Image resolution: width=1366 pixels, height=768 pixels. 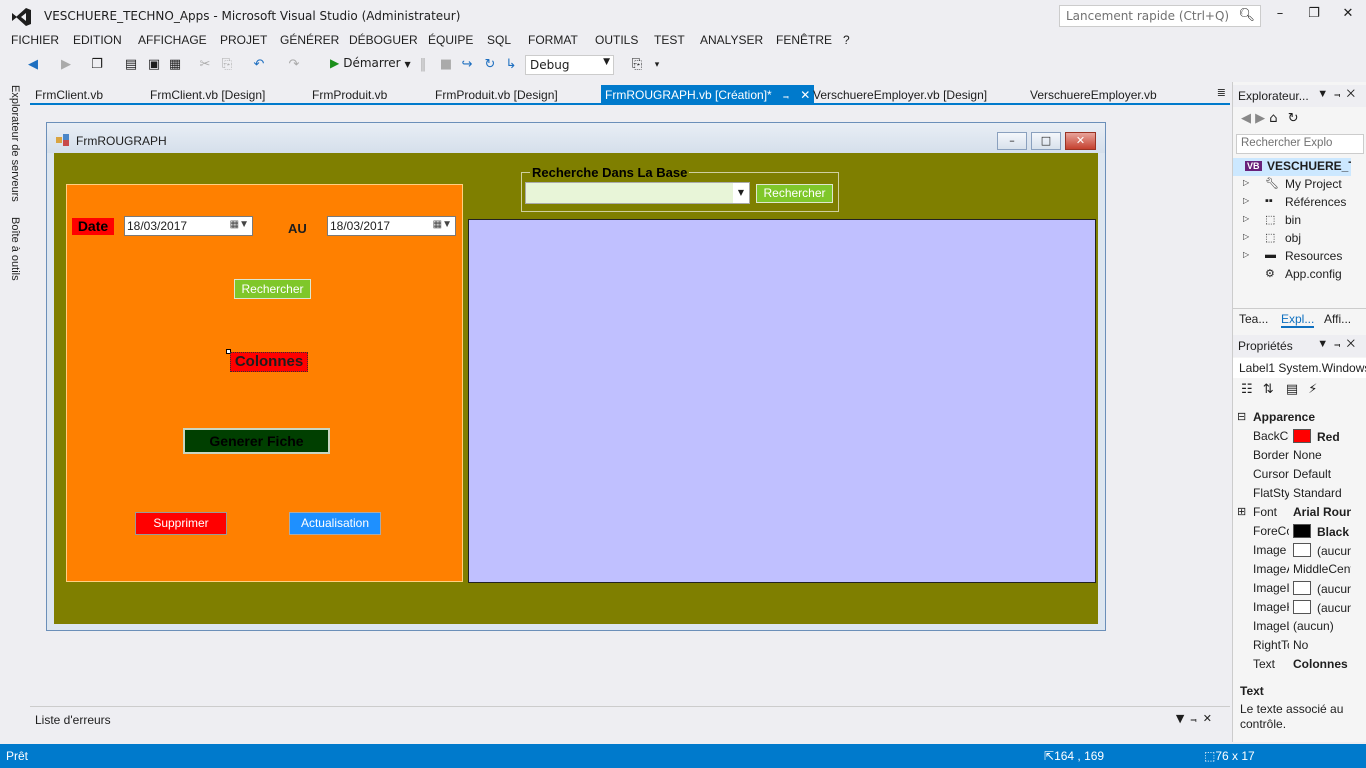 What do you see at coordinates (1292, 531) in the screenshot?
I see `prop-row-forecolor: ForeColor Black` at bounding box center [1292, 531].